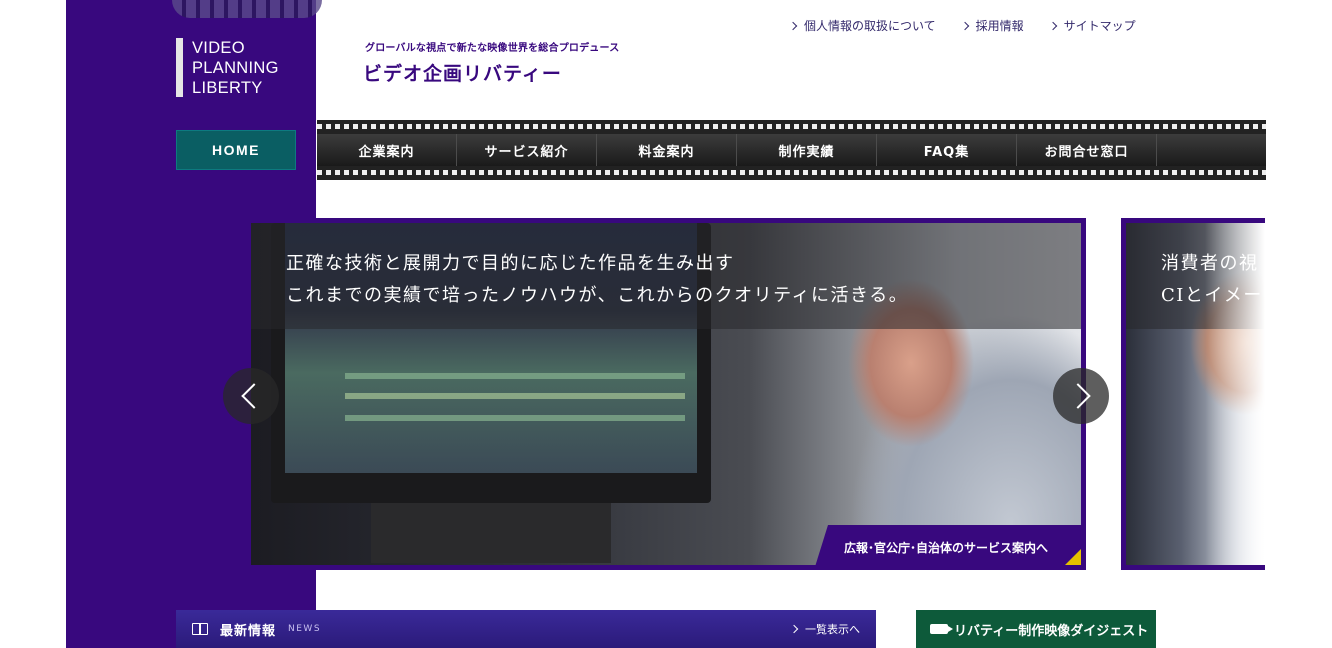  I want to click on home-button: HOME, so click(236, 150).